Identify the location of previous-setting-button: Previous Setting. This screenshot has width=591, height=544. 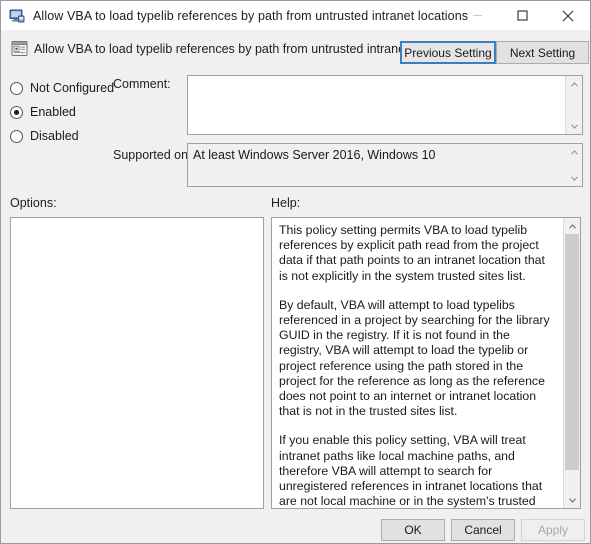
(448, 52).